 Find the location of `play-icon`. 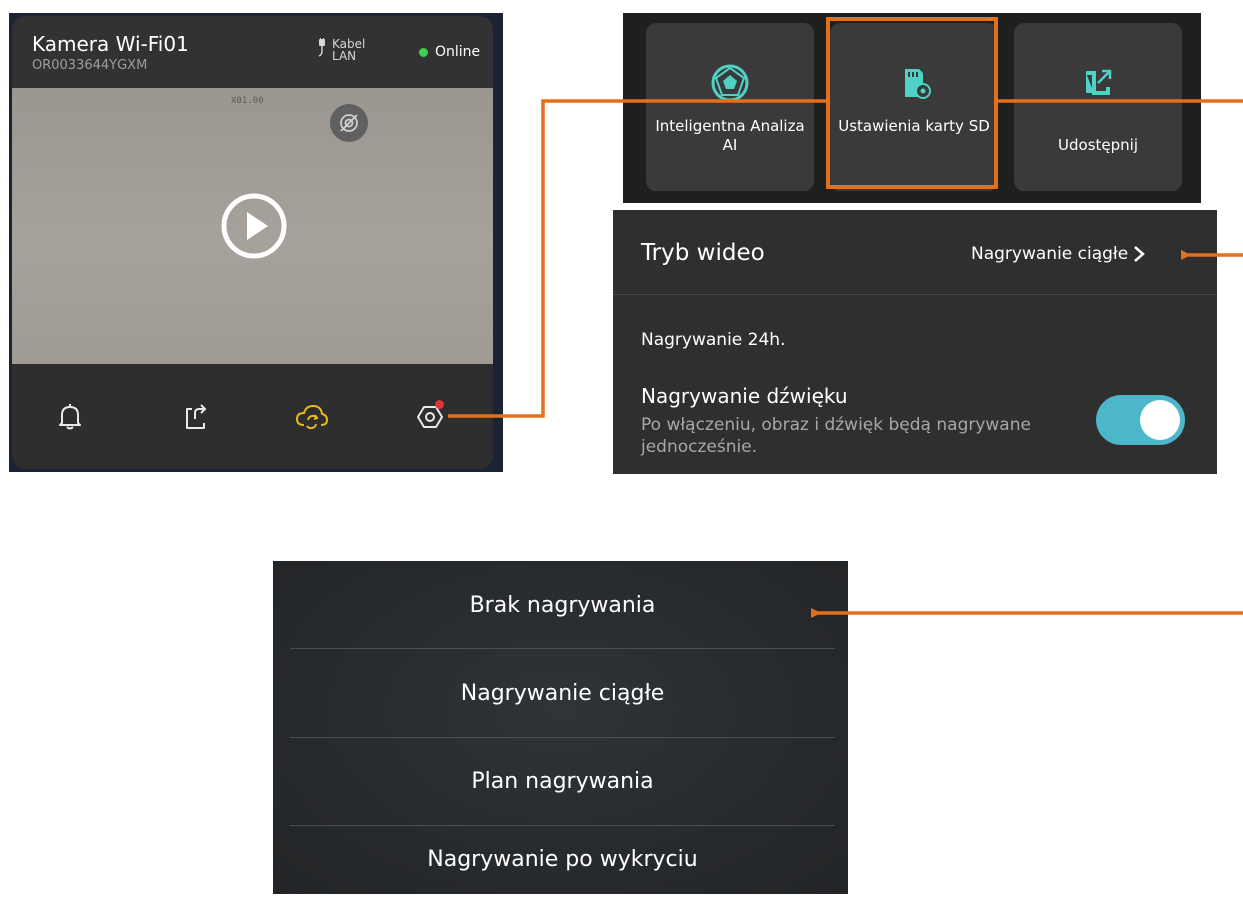

play-icon is located at coordinates (254, 226).